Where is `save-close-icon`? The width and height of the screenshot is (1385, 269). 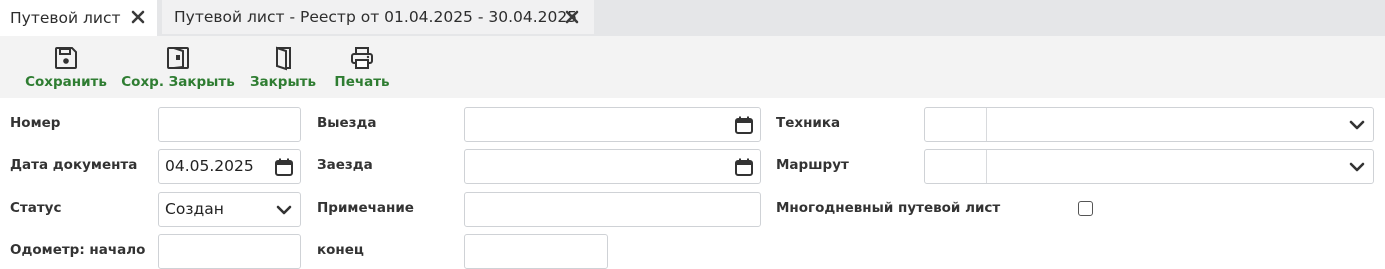 save-close-icon is located at coordinates (178, 58).